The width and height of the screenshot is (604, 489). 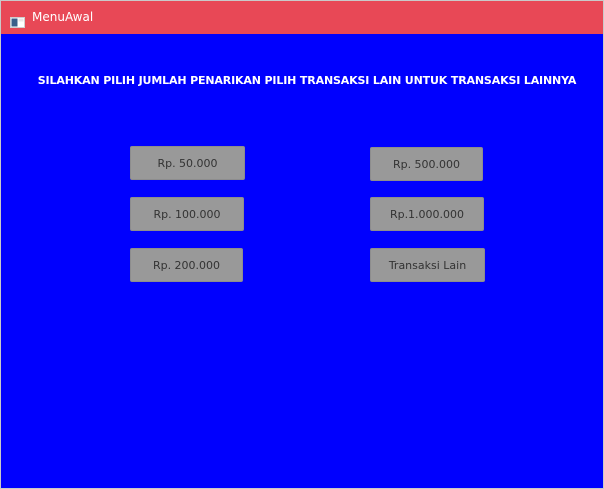 I want to click on withdraw-200000-button: Rp. 200.000, so click(x=186, y=265).